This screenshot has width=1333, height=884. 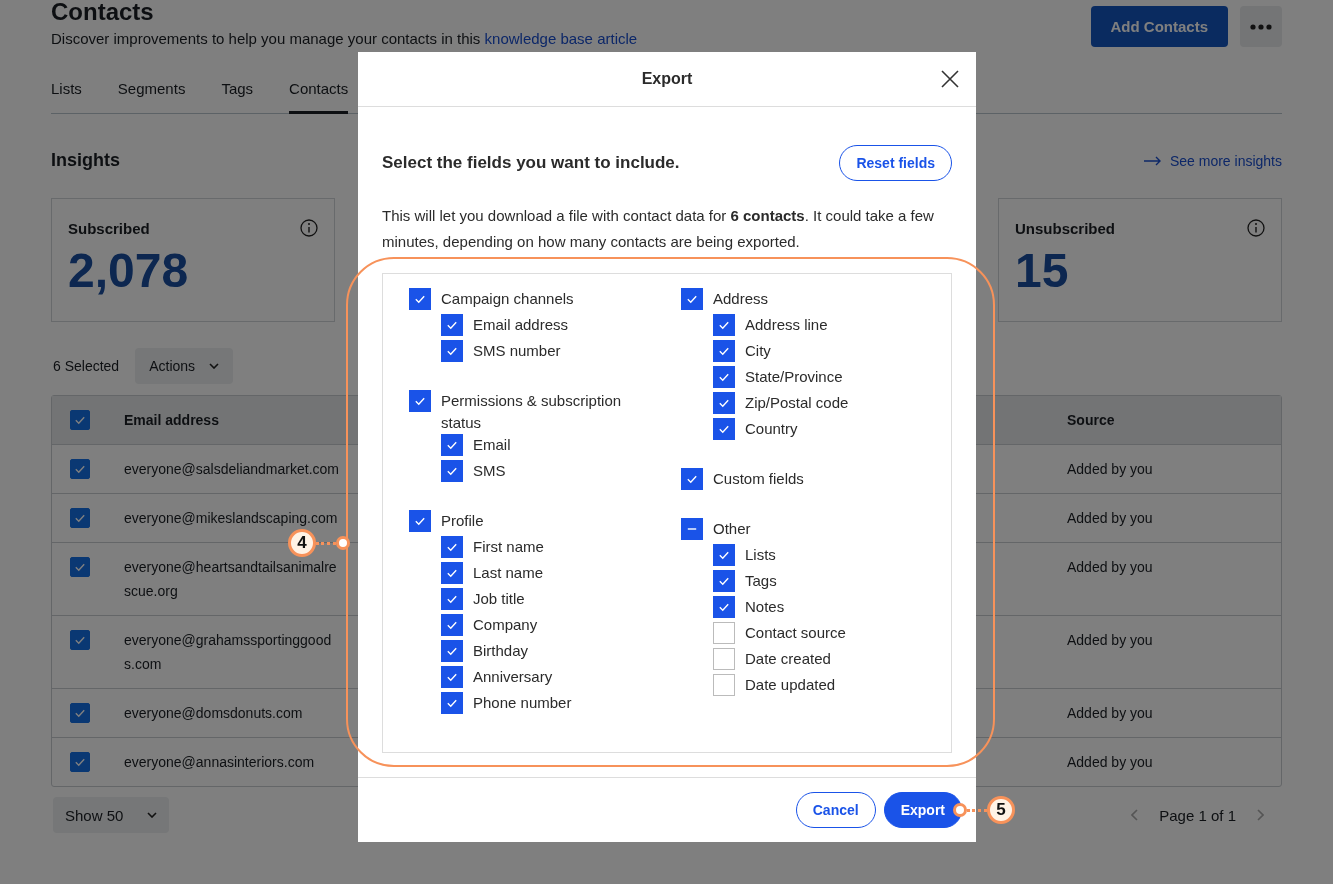 I want to click on stat-value: 15, so click(x=1042, y=270).